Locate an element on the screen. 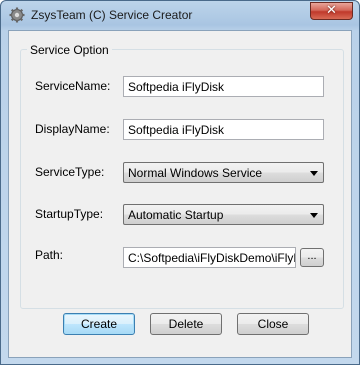 The width and height of the screenshot is (360, 365). service-name-input: Softpedia iFlyDisk is located at coordinates (223, 86).